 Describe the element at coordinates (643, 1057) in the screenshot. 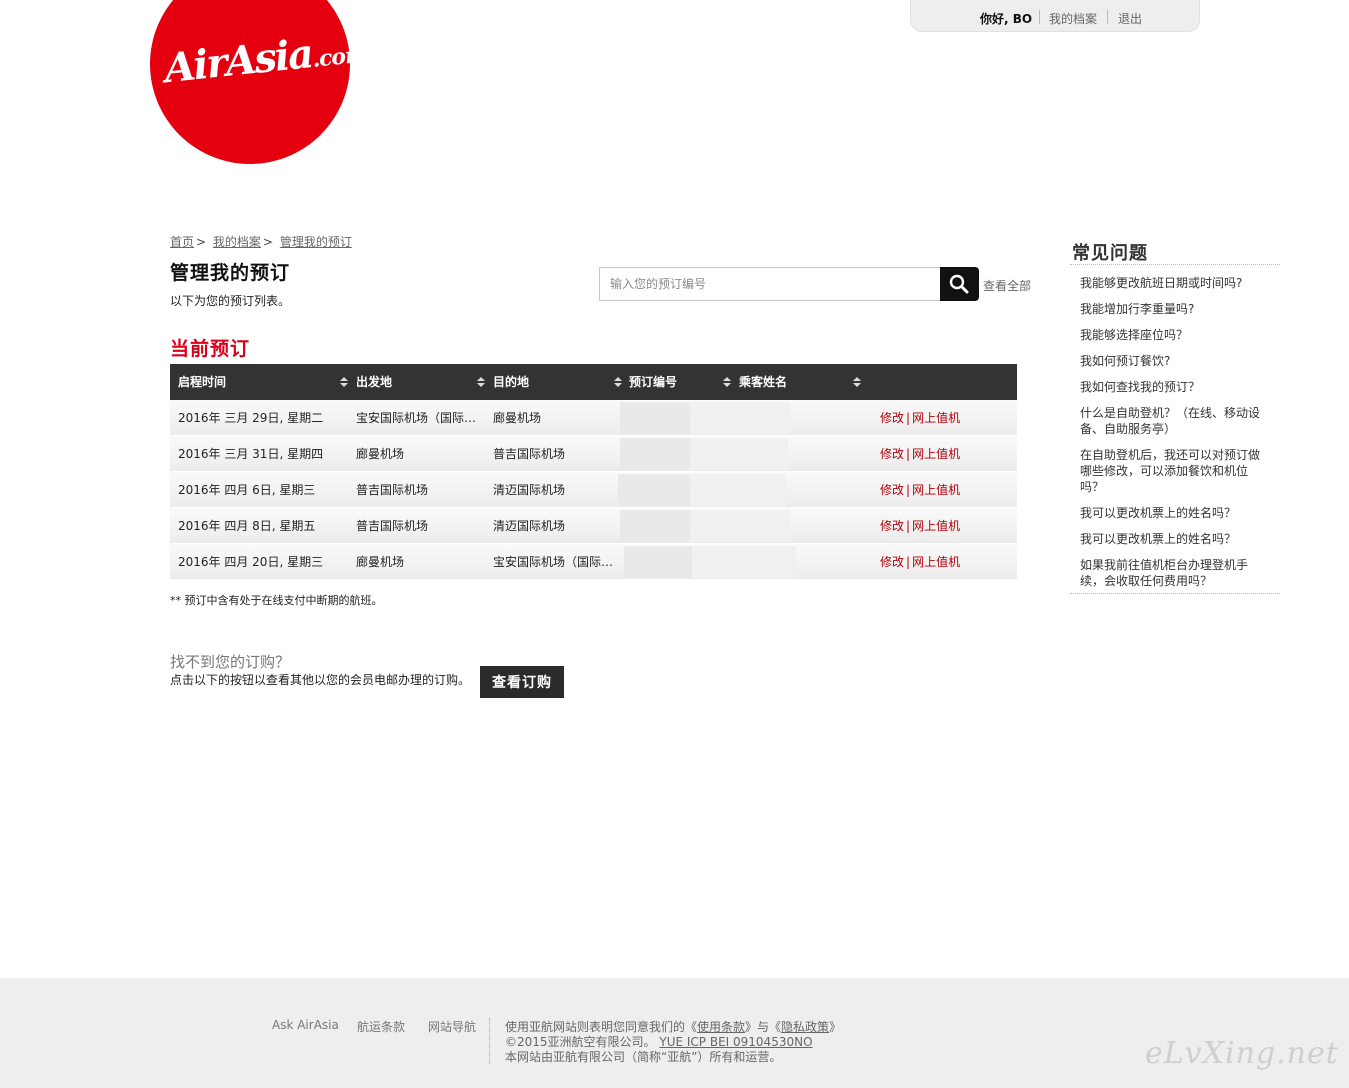

I see `footer-ownership-line: 本网站由亚航有限公司（简称“亚航”）所有和运营。` at that location.